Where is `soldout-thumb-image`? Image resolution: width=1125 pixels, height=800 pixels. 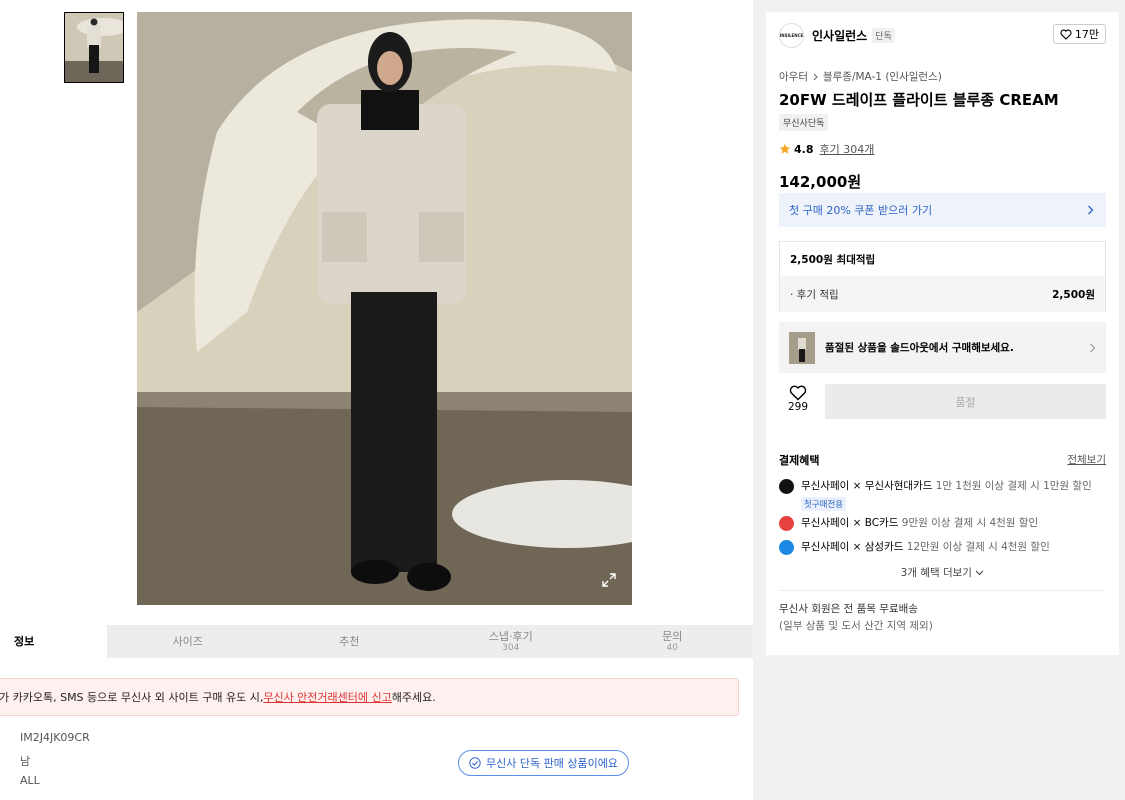
soldout-thumb-image is located at coordinates (802, 347).